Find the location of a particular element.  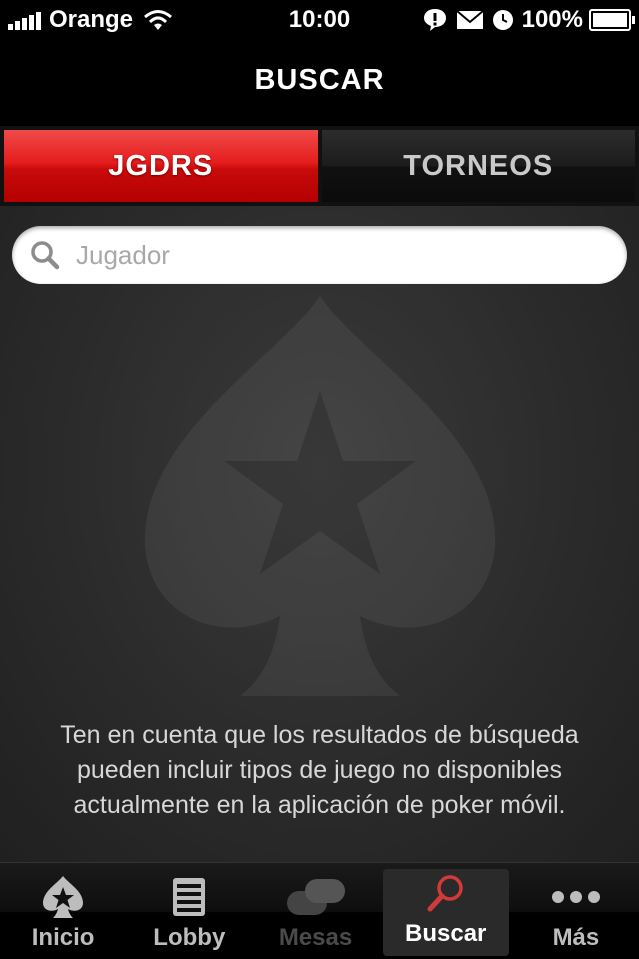

bottom-tab-bar: Inicio Lobby Mesas Buscar Más is located at coordinates (319, 910).